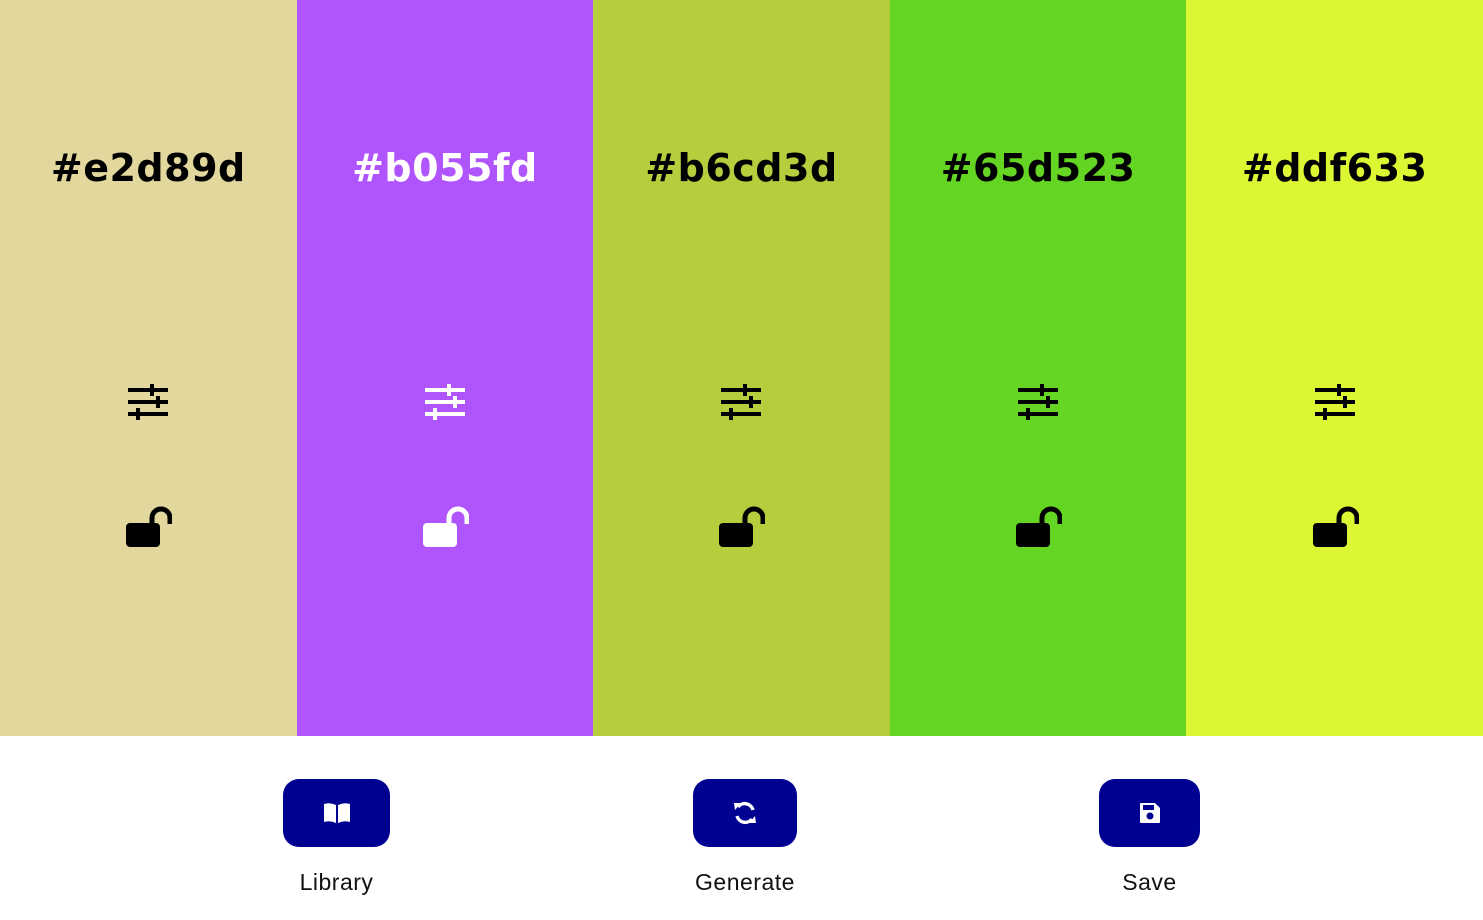 The height and width of the screenshot is (920, 1483). I want to click on book-icon, so click(336, 813).